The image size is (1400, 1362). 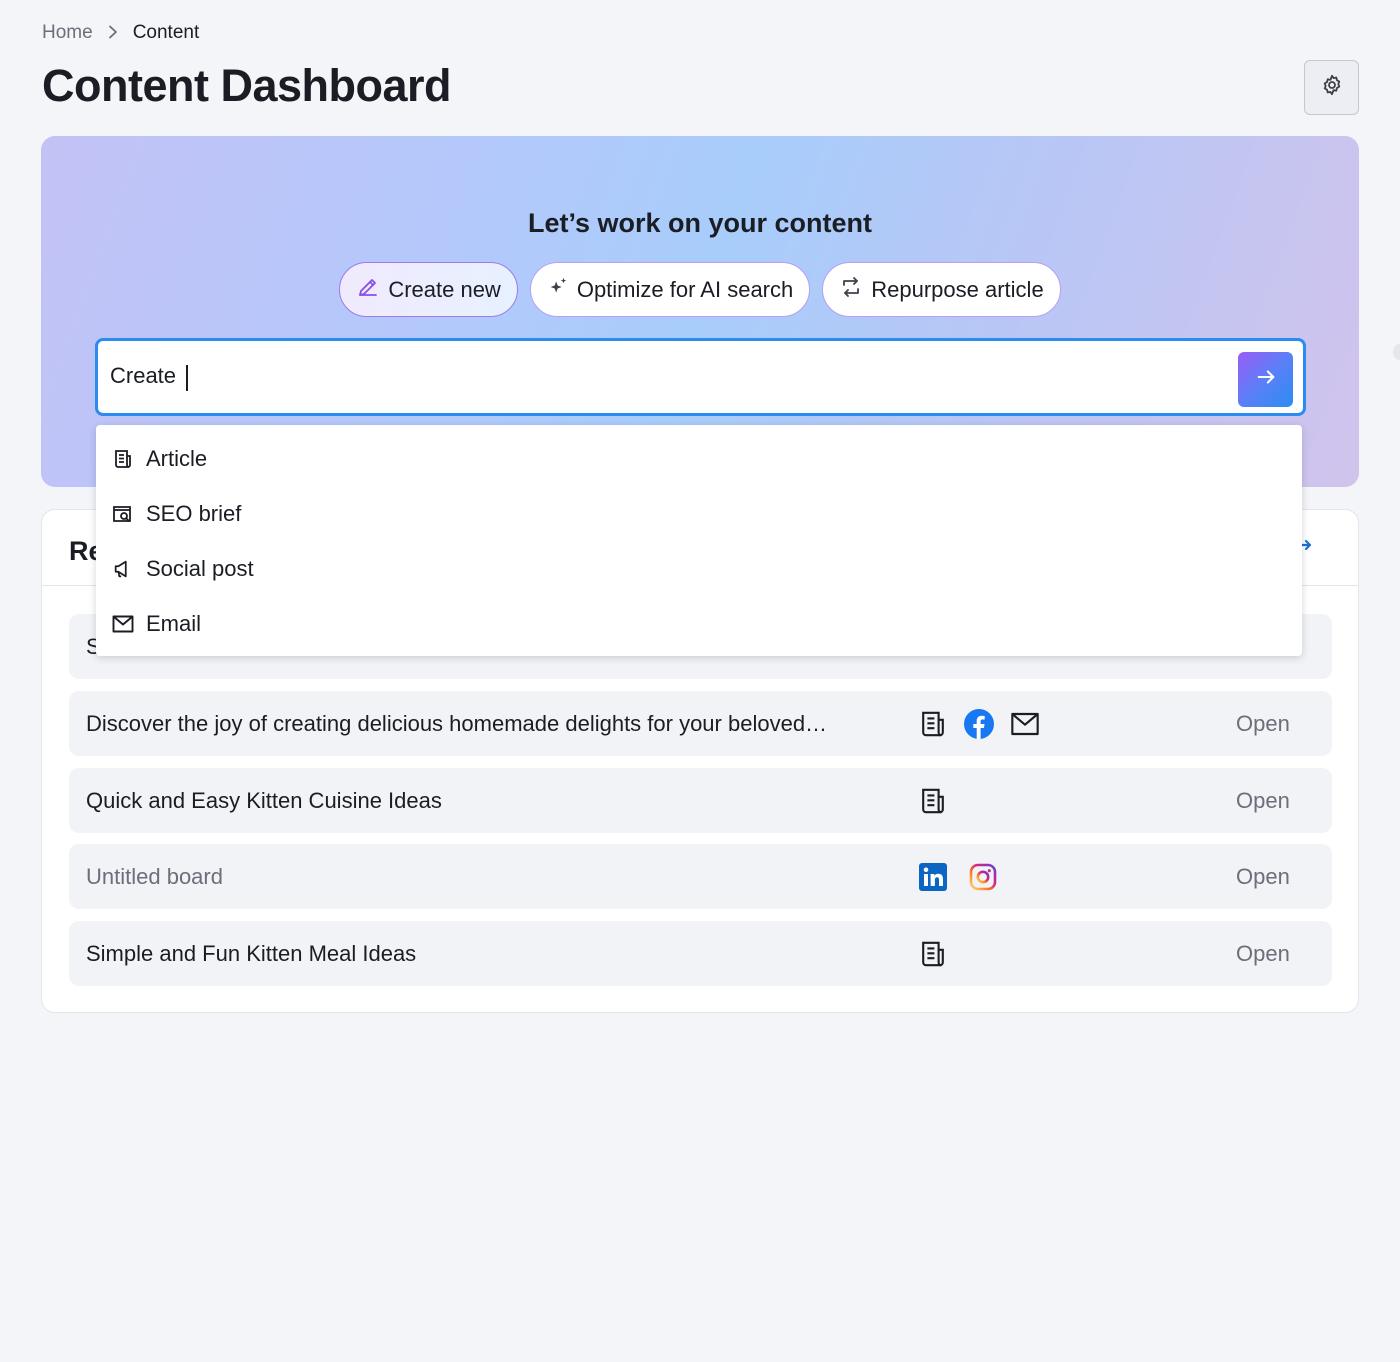 What do you see at coordinates (699, 568) in the screenshot?
I see `dropdown-item-social-post: Social post` at bounding box center [699, 568].